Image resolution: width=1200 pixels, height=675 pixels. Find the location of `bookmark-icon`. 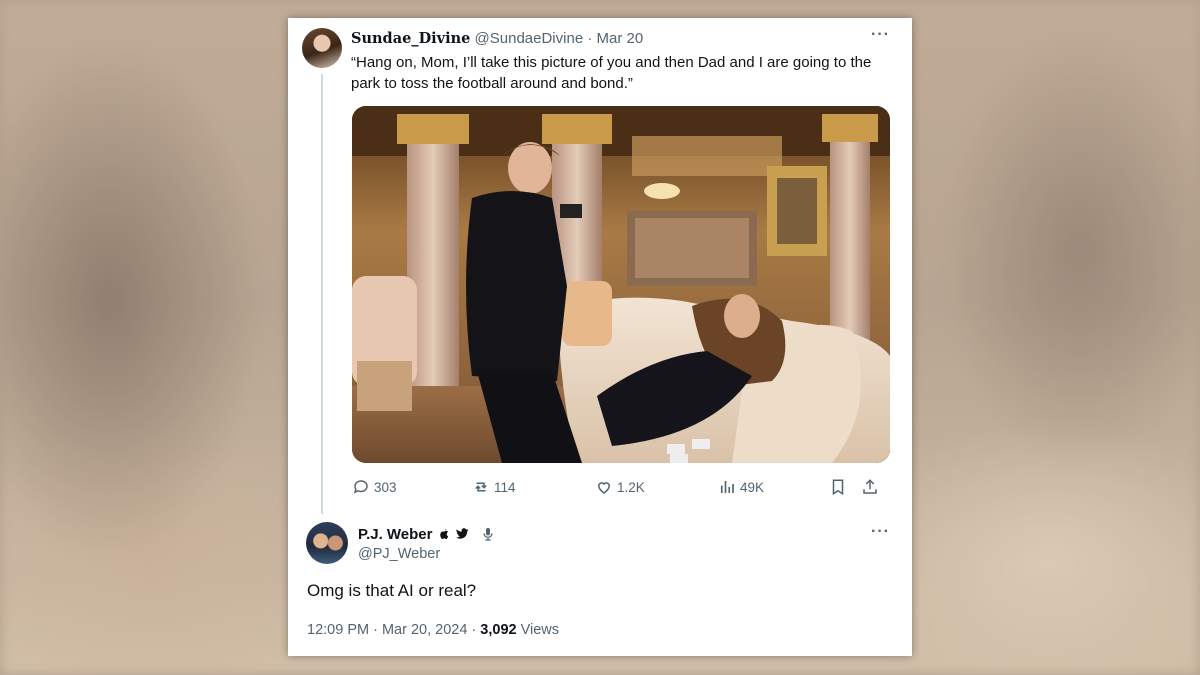

bookmark-icon is located at coordinates (838, 487).